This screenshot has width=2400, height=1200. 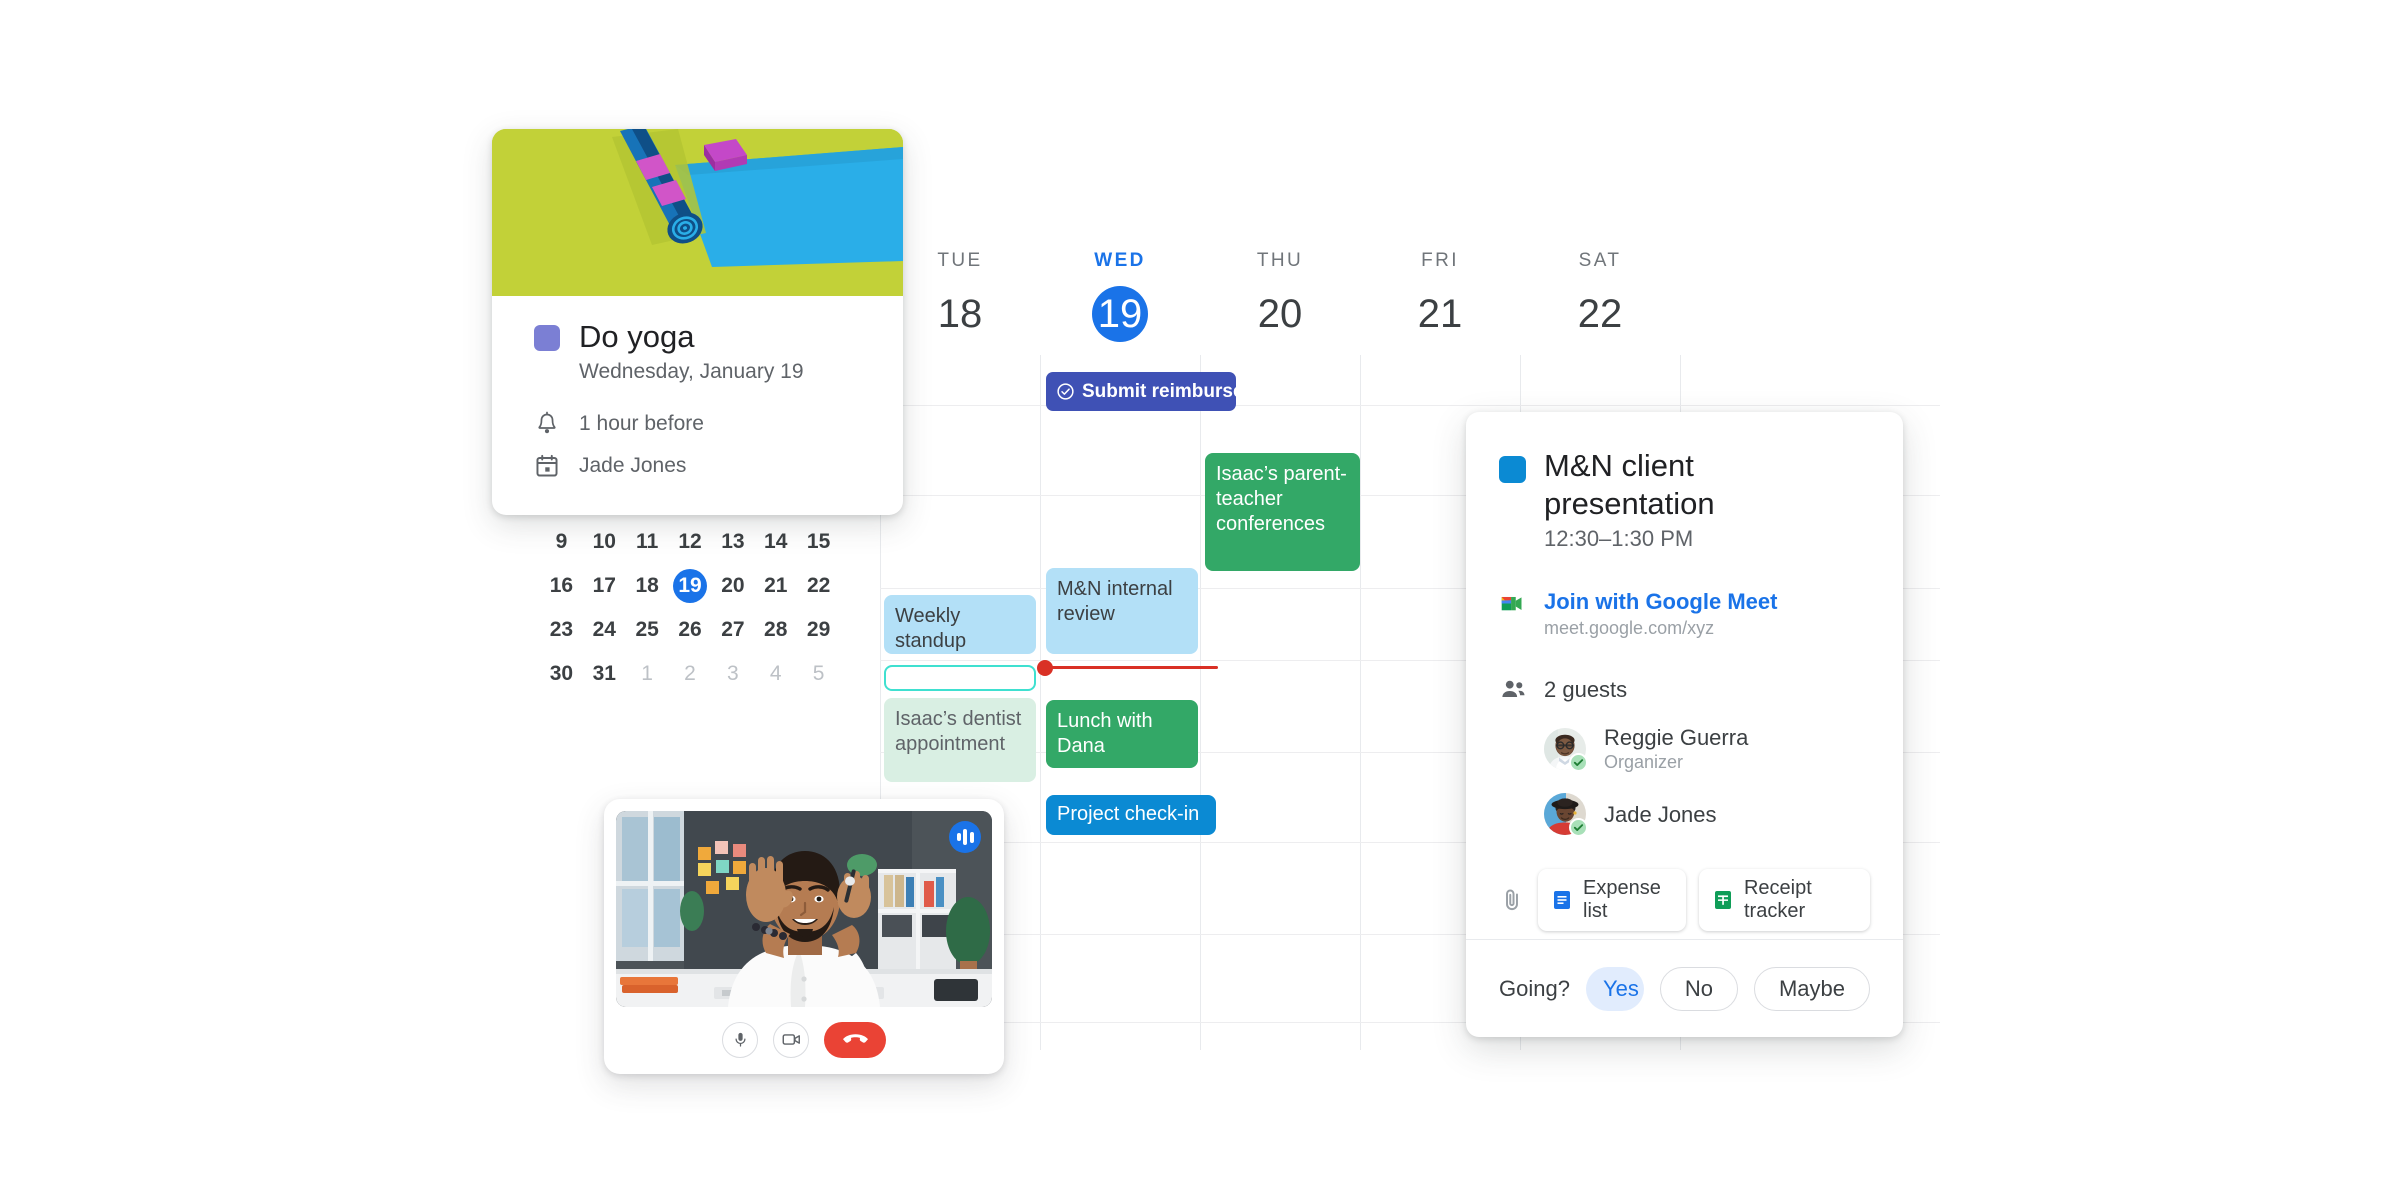 I want to click on mini-day: 12, so click(x=690, y=542).